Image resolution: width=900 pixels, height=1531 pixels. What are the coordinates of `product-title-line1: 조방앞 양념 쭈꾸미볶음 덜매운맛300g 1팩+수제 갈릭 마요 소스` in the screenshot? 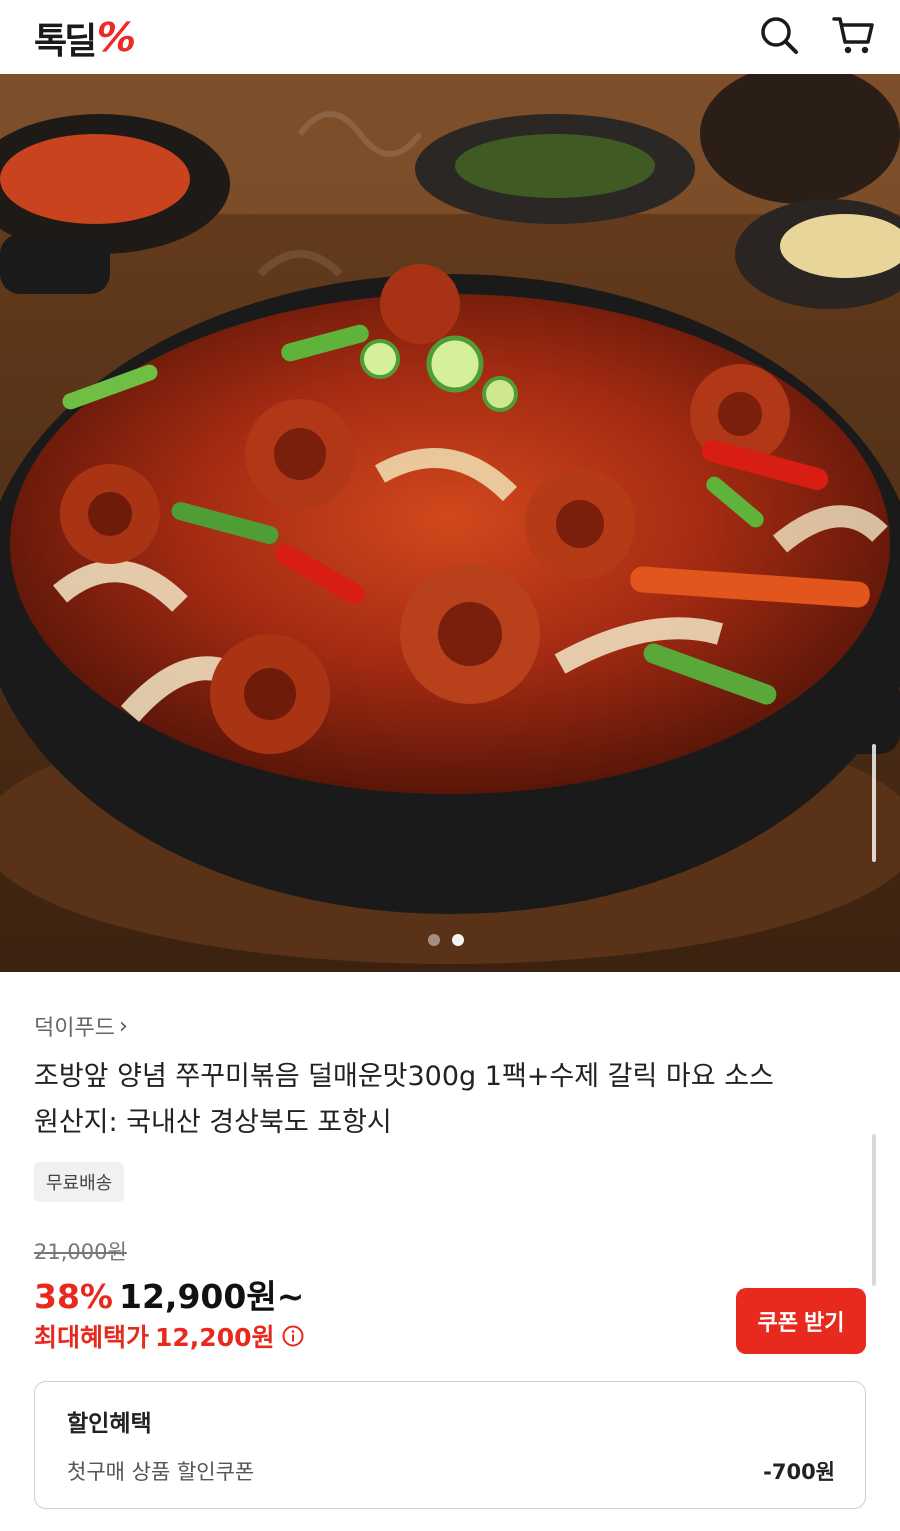 It's located at (404, 1076).